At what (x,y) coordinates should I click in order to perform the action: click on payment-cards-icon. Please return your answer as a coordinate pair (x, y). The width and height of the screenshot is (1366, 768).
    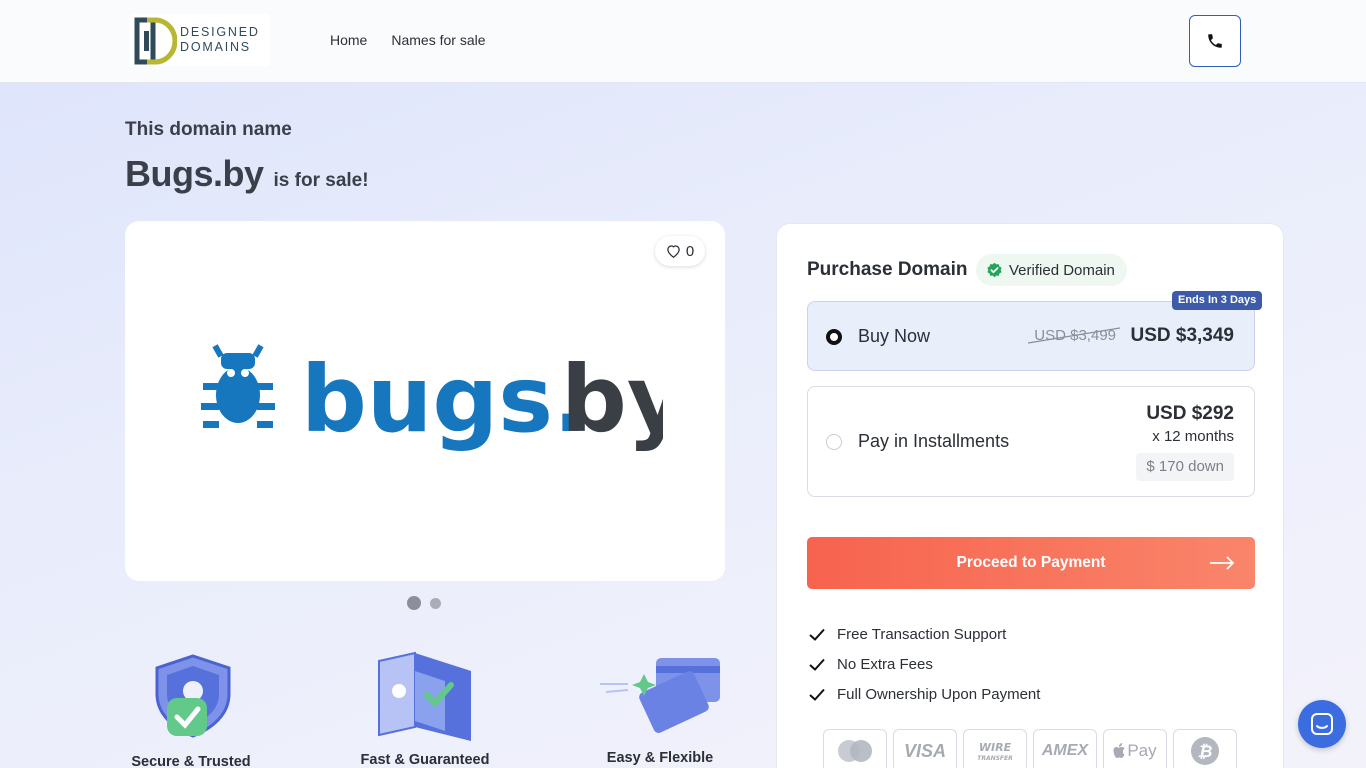
    Looking at the image, I should click on (660, 695).